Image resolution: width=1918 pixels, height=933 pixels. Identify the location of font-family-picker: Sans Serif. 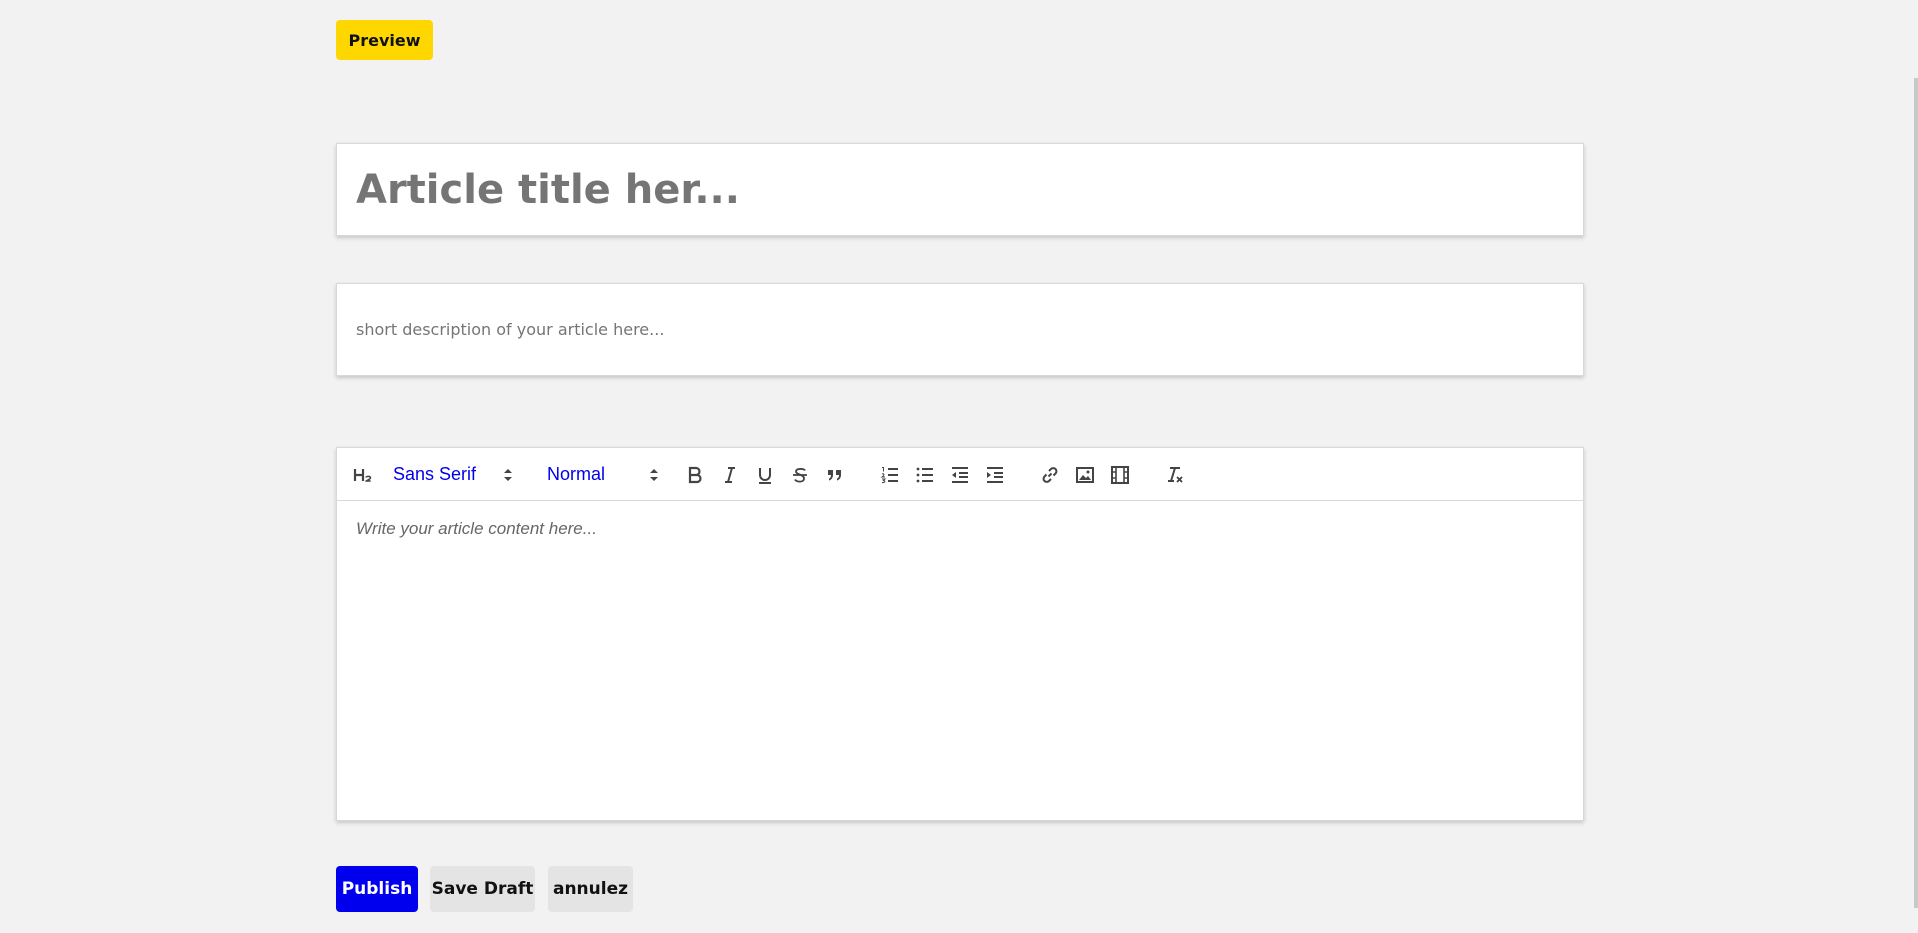
(453, 474).